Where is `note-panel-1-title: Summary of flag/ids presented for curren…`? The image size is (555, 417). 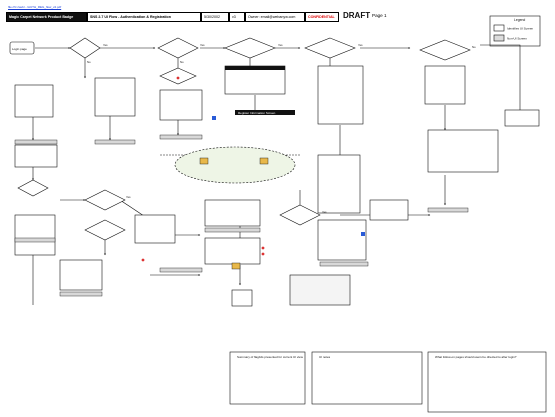
note-panel-1-title: Summary of flag/ids presented for curren… is located at coordinates (270, 357).